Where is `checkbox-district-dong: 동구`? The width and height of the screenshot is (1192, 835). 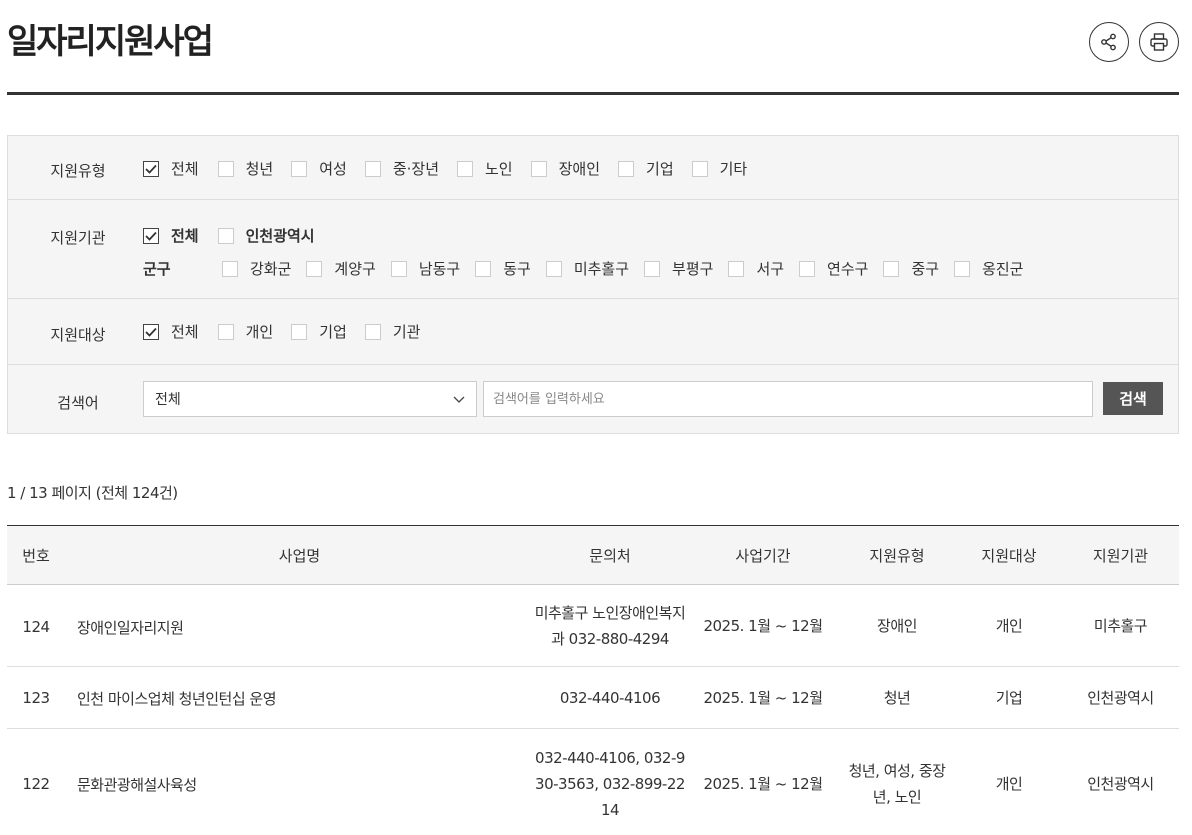 checkbox-district-dong: 동구 is located at coordinates (503, 268).